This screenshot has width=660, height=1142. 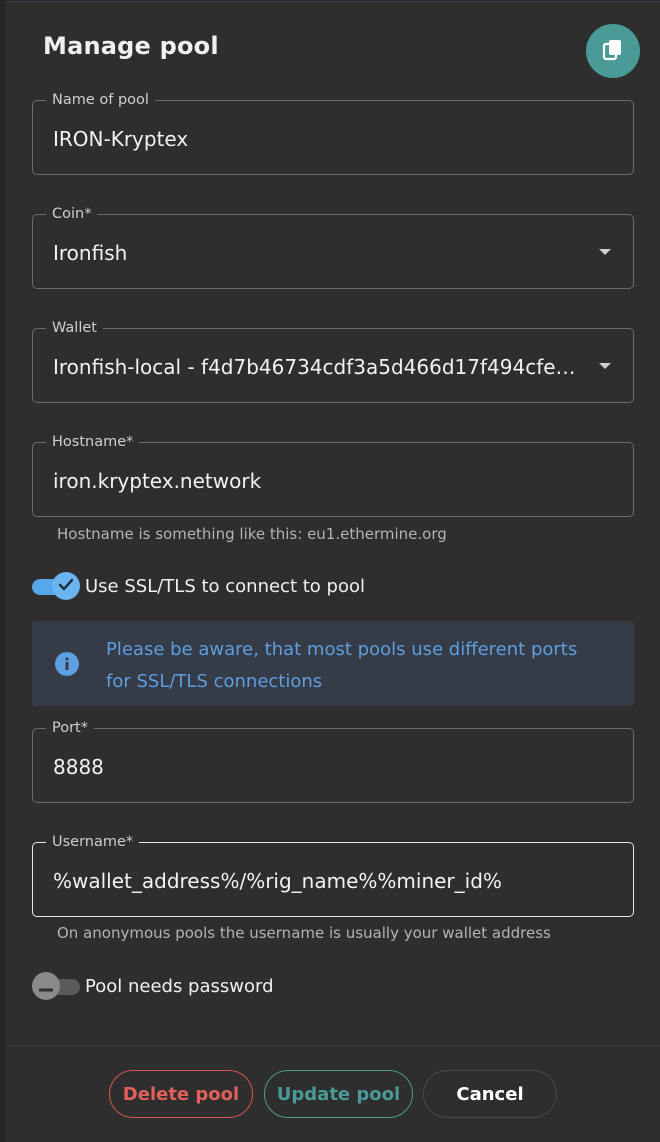 I want to click on ssl-switch-thumb, so click(x=66, y=586).